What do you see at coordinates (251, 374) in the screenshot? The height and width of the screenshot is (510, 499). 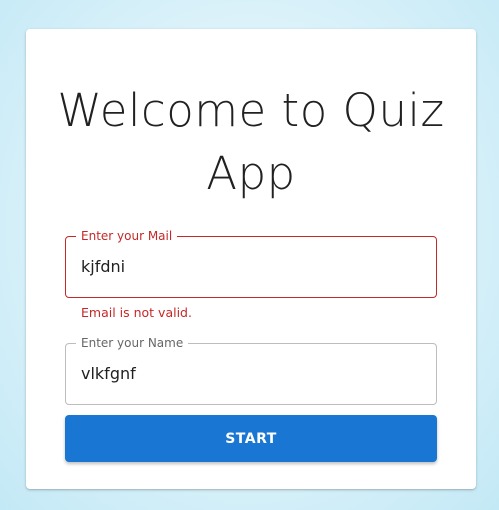 I see `name-input` at bounding box center [251, 374].